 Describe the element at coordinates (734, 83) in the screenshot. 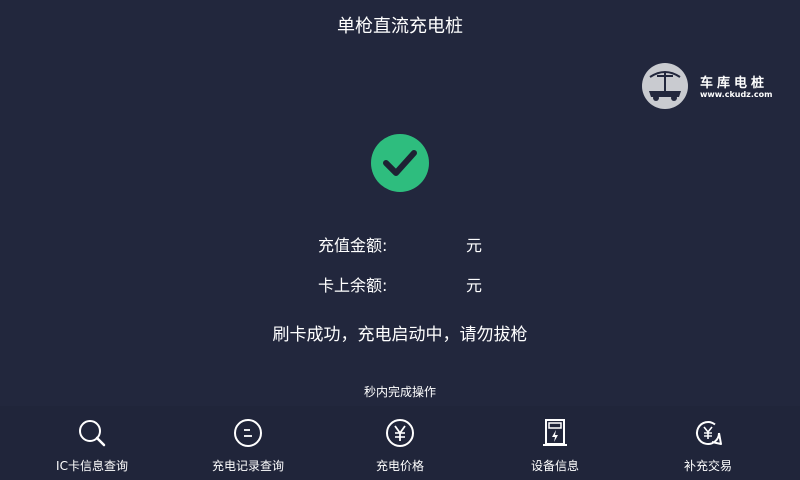

I see `watermark-name: 车库电桩` at that location.